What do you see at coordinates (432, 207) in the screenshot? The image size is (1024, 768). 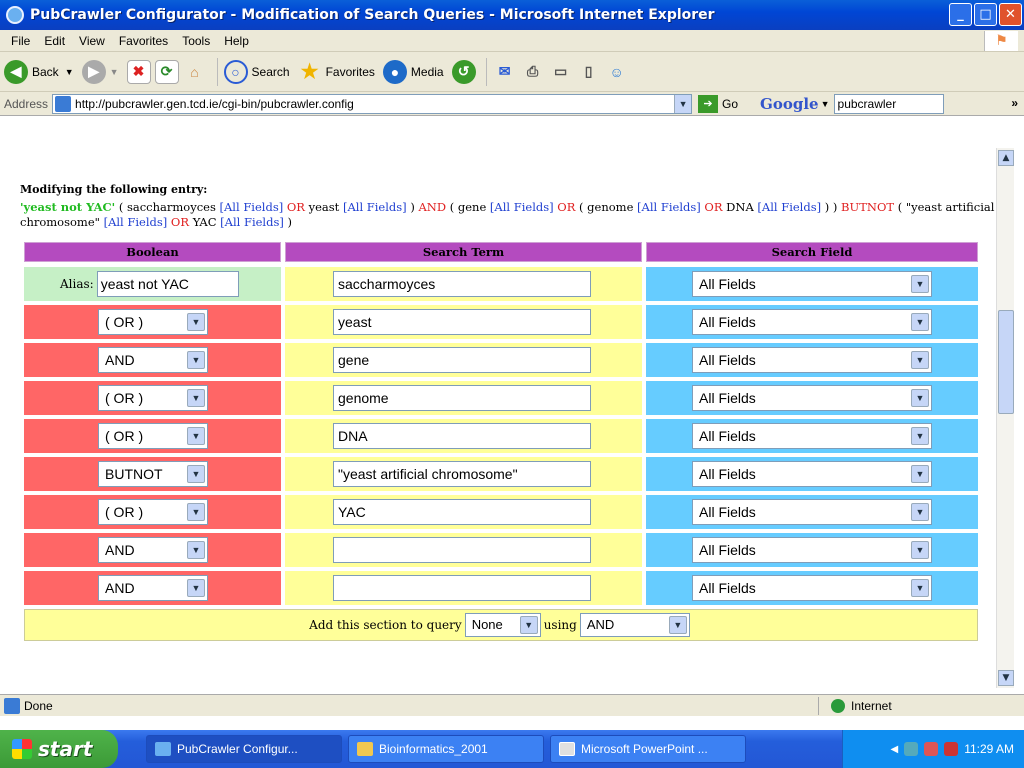 I see `query-segment-op: AND` at bounding box center [432, 207].